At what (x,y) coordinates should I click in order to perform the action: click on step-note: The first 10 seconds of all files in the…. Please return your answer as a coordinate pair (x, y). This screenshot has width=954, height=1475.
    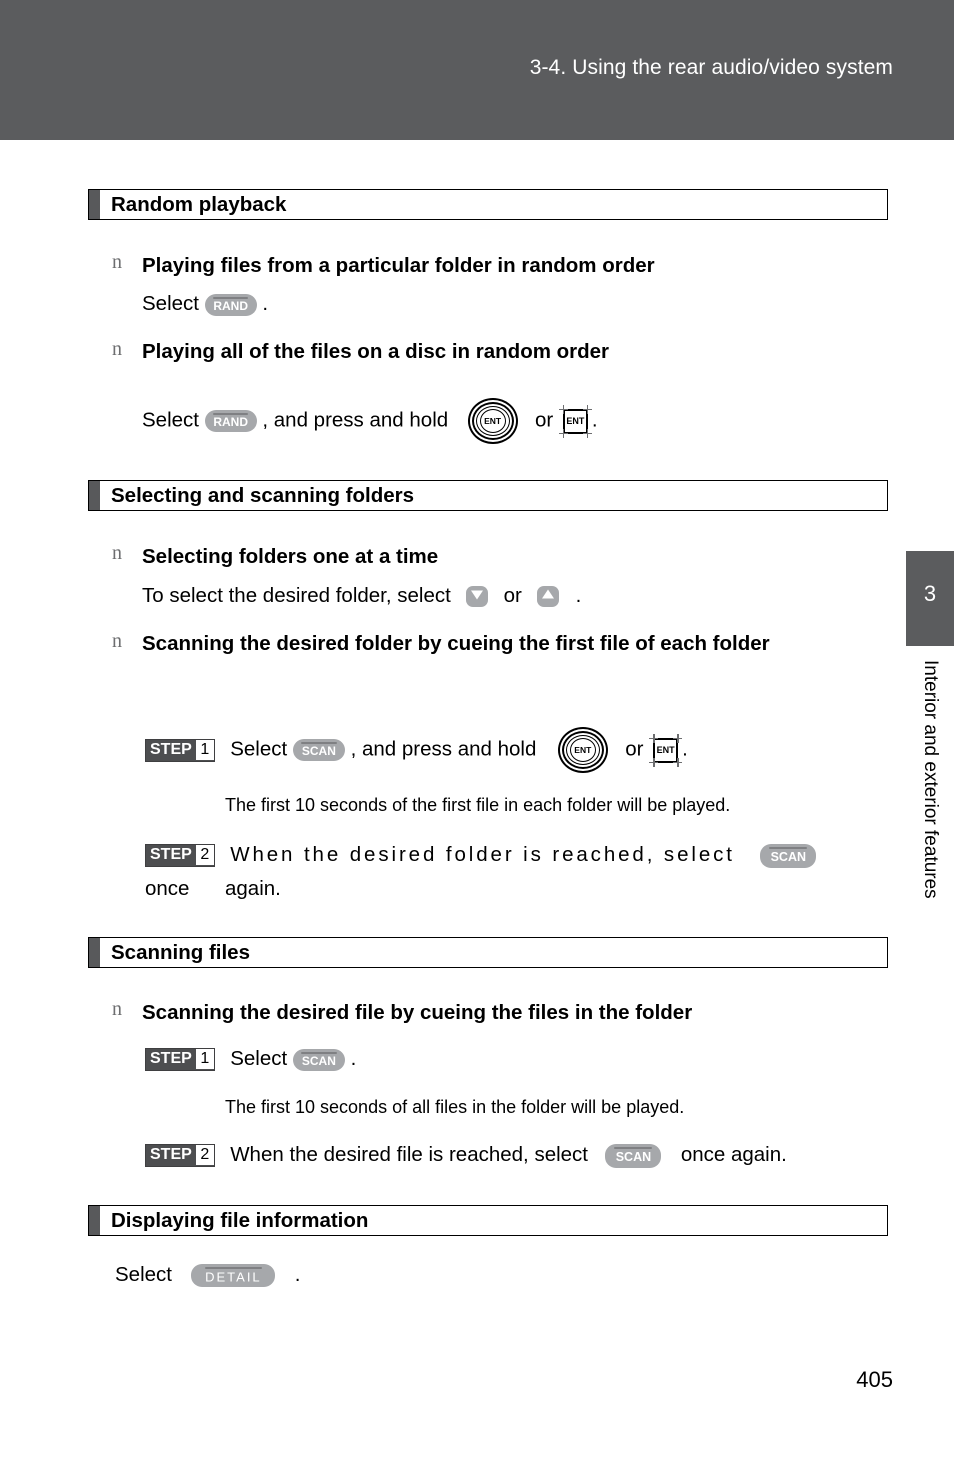
    Looking at the image, I should click on (455, 1107).